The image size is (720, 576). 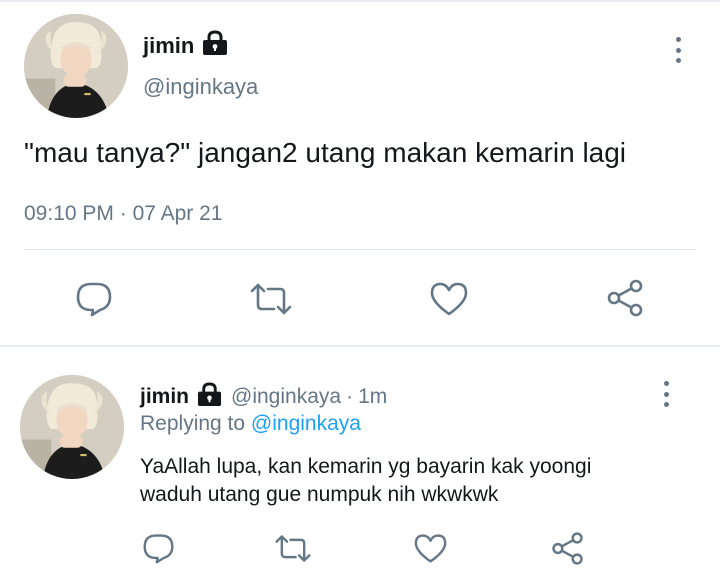 What do you see at coordinates (360, 346) in the screenshot?
I see `section-divider` at bounding box center [360, 346].